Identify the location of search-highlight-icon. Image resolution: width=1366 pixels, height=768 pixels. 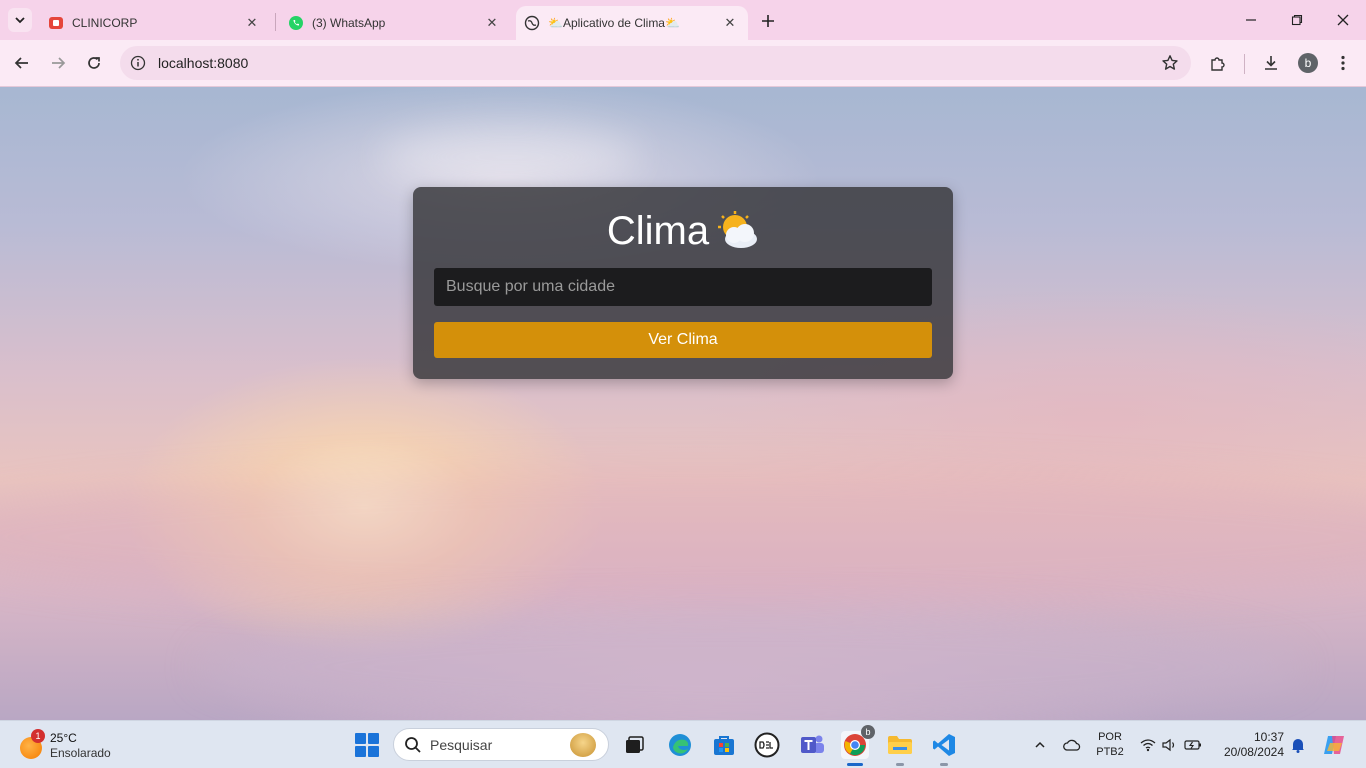
(583, 745).